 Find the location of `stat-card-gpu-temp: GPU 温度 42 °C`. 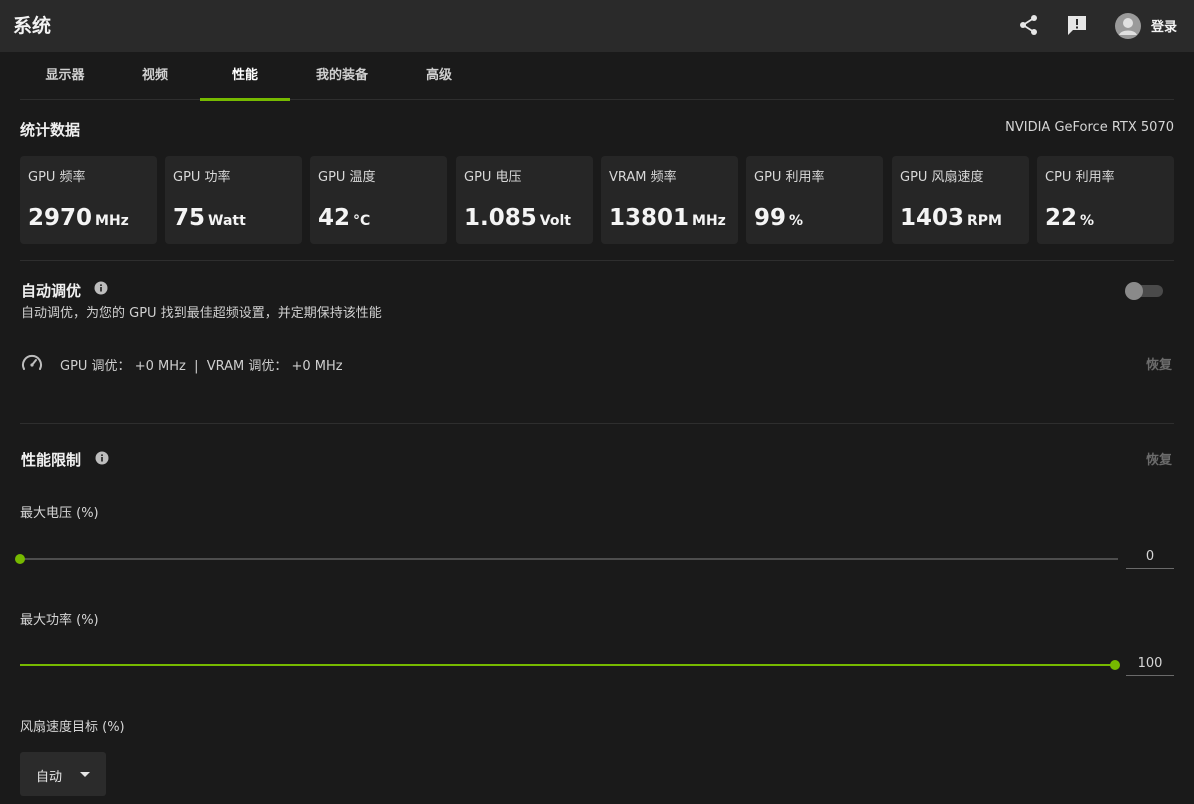

stat-card-gpu-temp: GPU 温度 42 °C is located at coordinates (378, 200).